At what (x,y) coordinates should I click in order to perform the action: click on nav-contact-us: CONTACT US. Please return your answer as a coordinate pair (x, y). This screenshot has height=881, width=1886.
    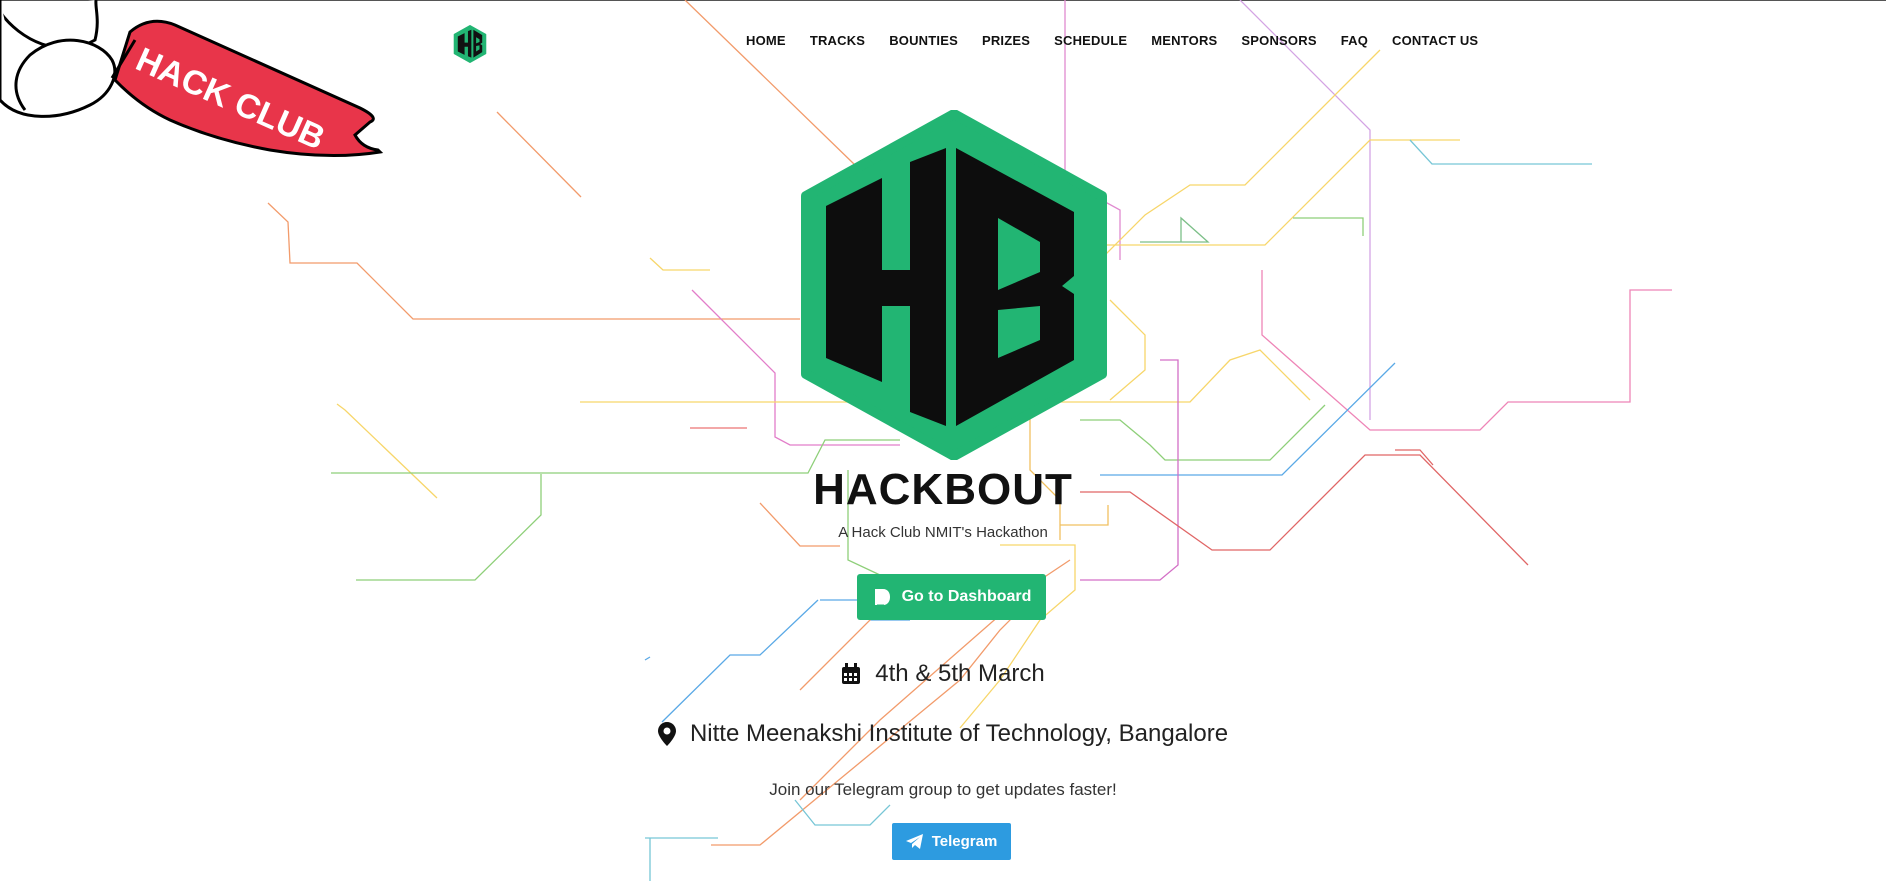
    Looking at the image, I should click on (1435, 40).